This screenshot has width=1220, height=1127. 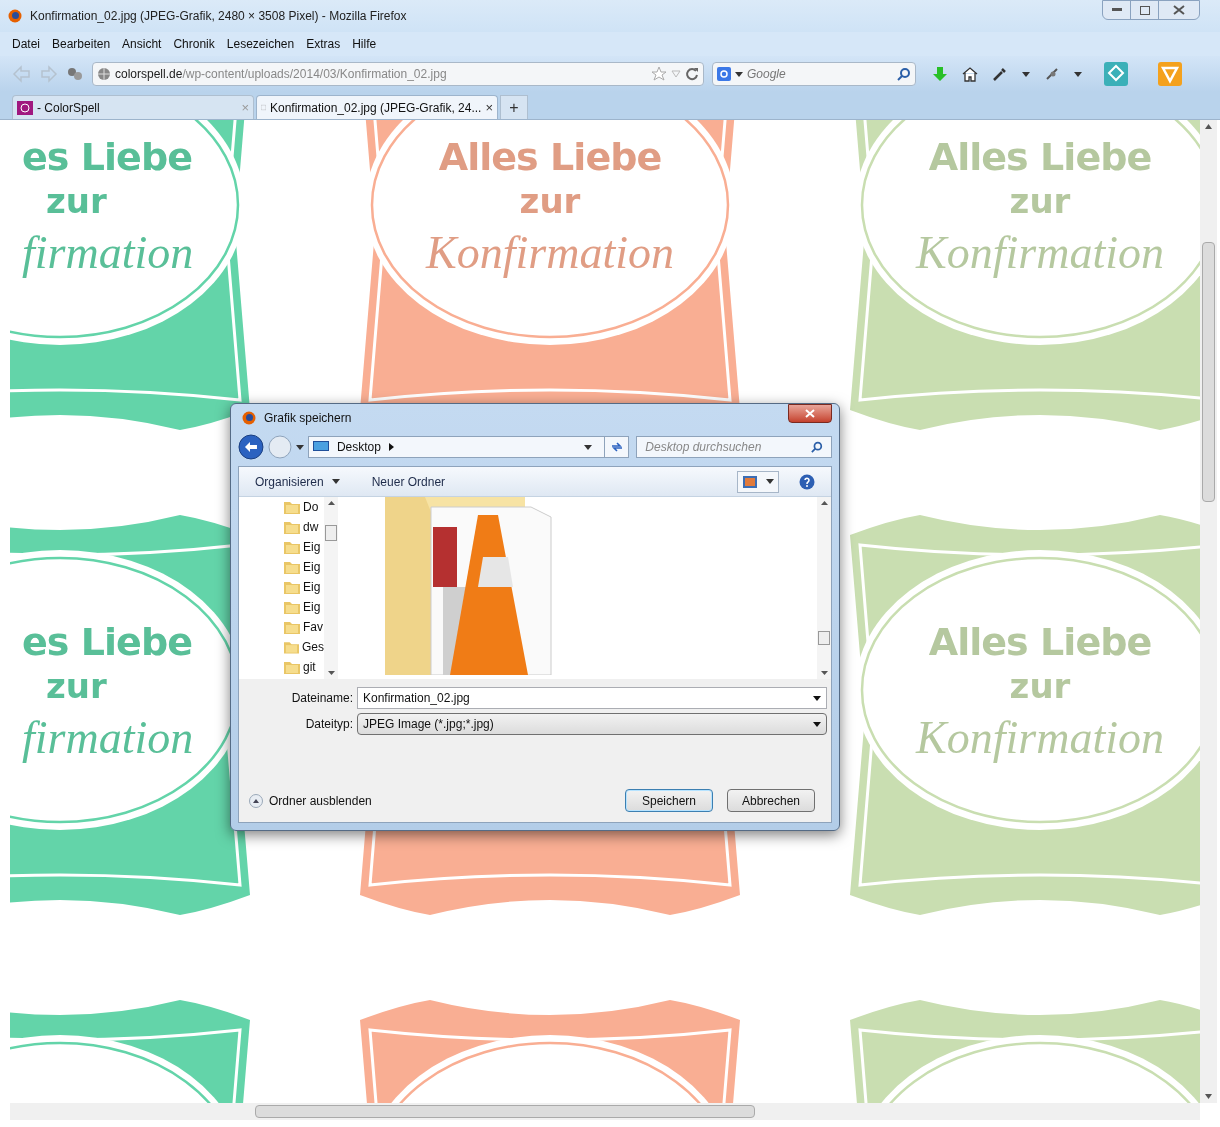 I want to click on menu-item: Hilfe, so click(x=364, y=44).